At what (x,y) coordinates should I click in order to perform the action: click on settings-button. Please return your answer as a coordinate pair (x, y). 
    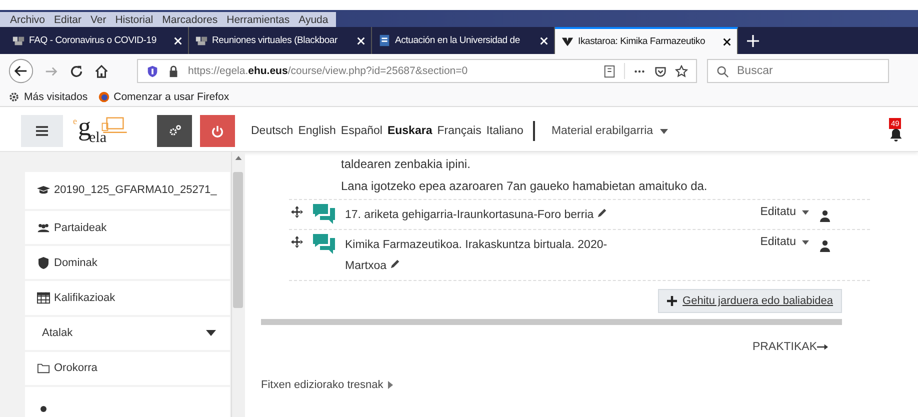
    Looking at the image, I should click on (174, 131).